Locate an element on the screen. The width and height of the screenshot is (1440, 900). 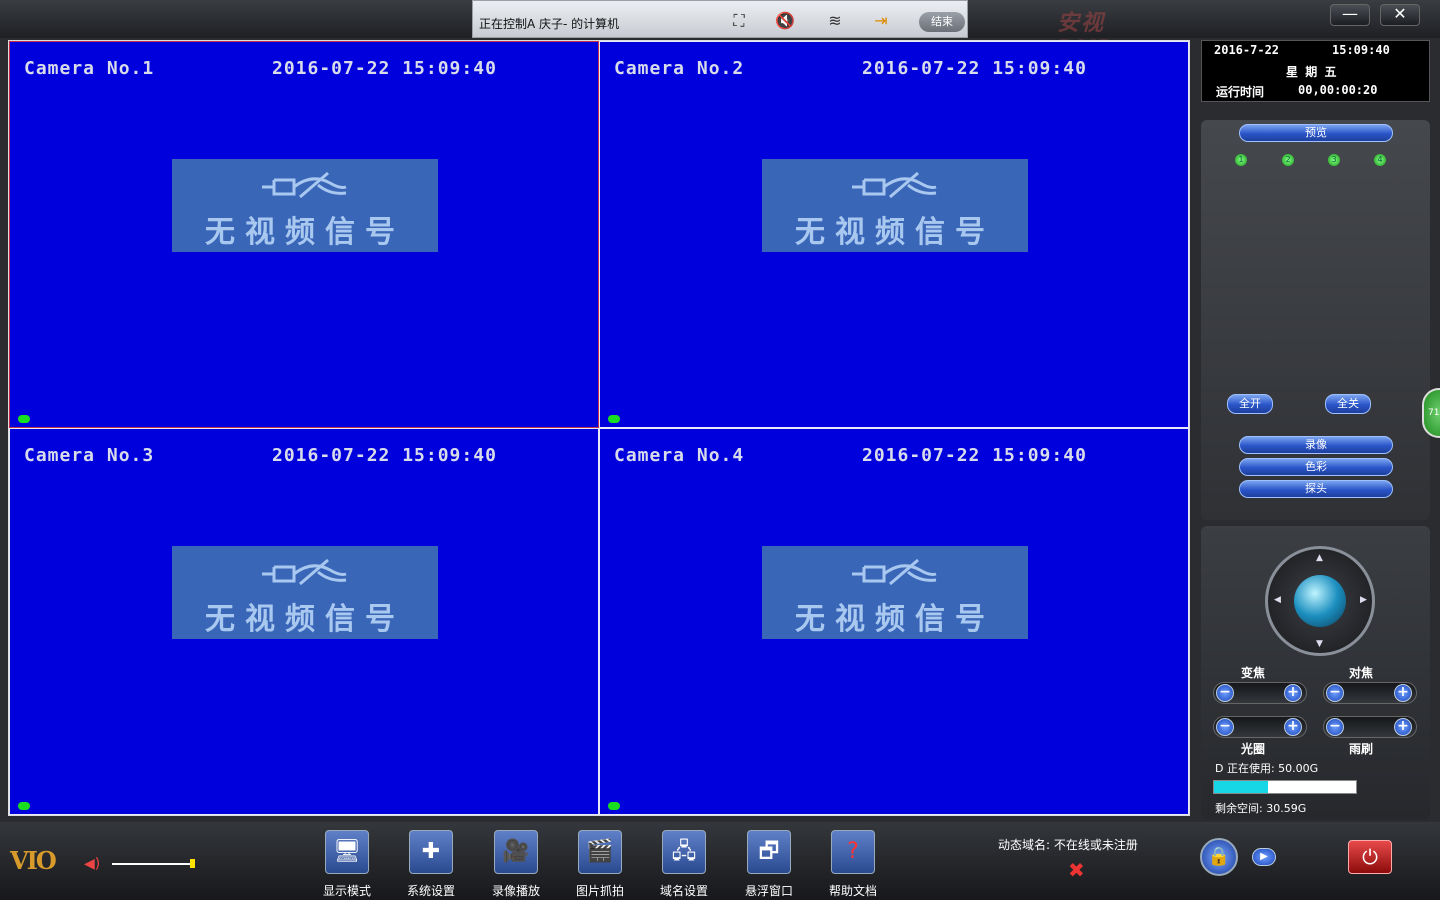
channel-3-toggle: 3 is located at coordinates (1334, 160).